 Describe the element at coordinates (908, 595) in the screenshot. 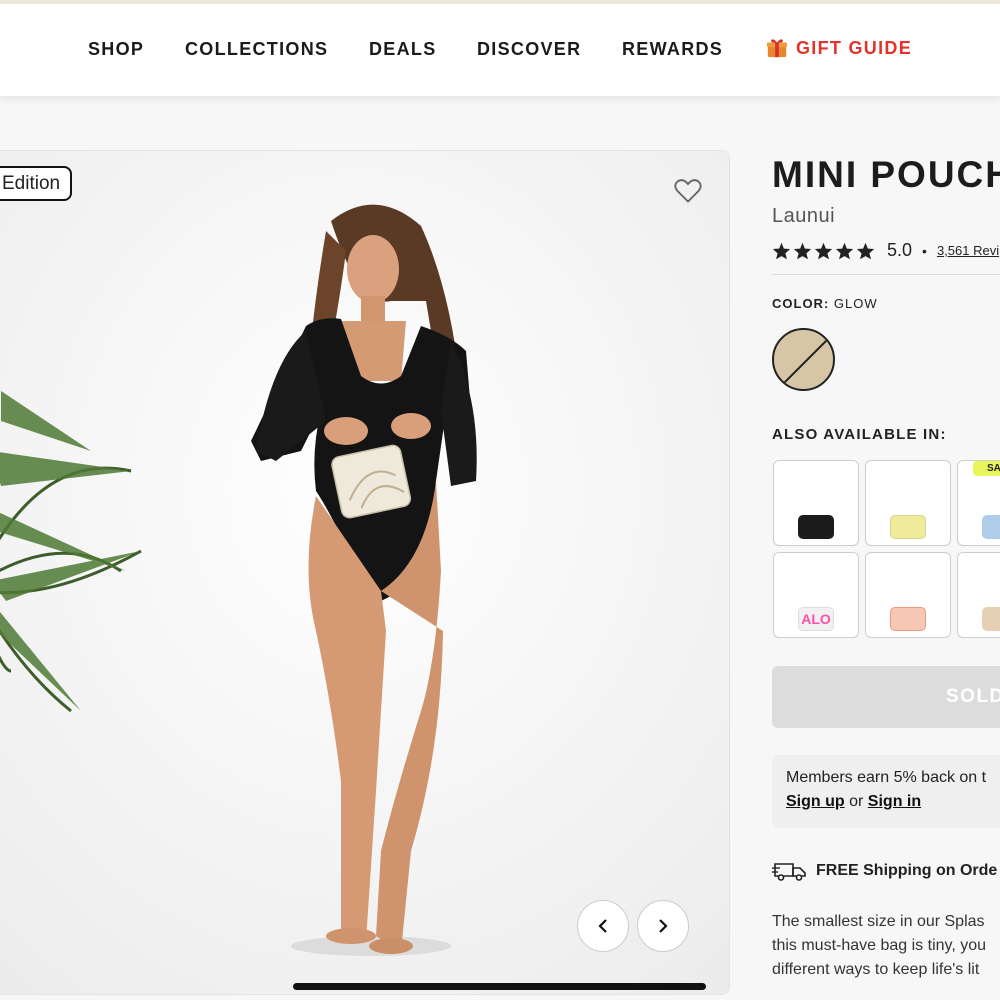

I see `variant-coral-print` at that location.